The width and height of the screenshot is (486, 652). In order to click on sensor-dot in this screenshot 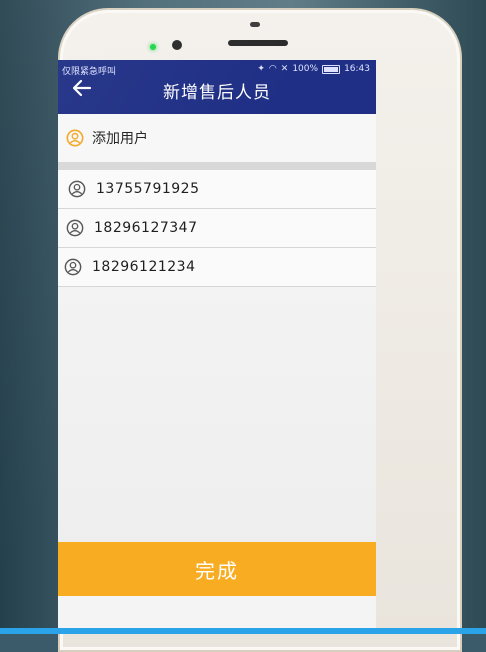, I will do `click(255, 24)`.